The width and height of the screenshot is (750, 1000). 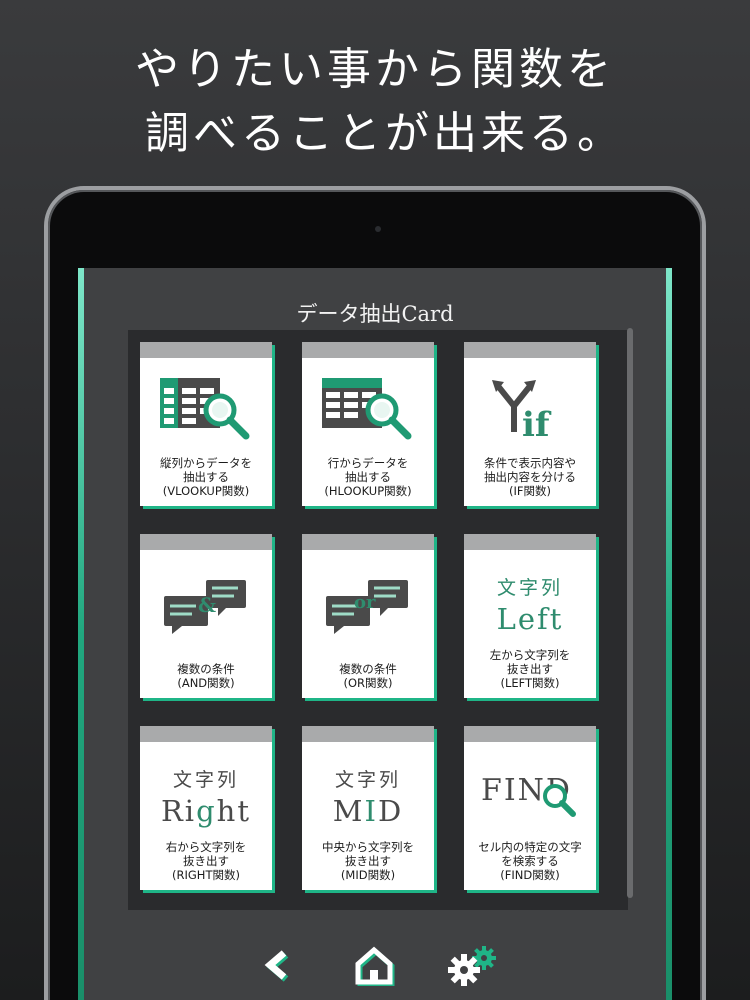 I want to click on card-find: FIND セル内の特定の文字 を検索する (FIND関数), so click(x=530, y=808).